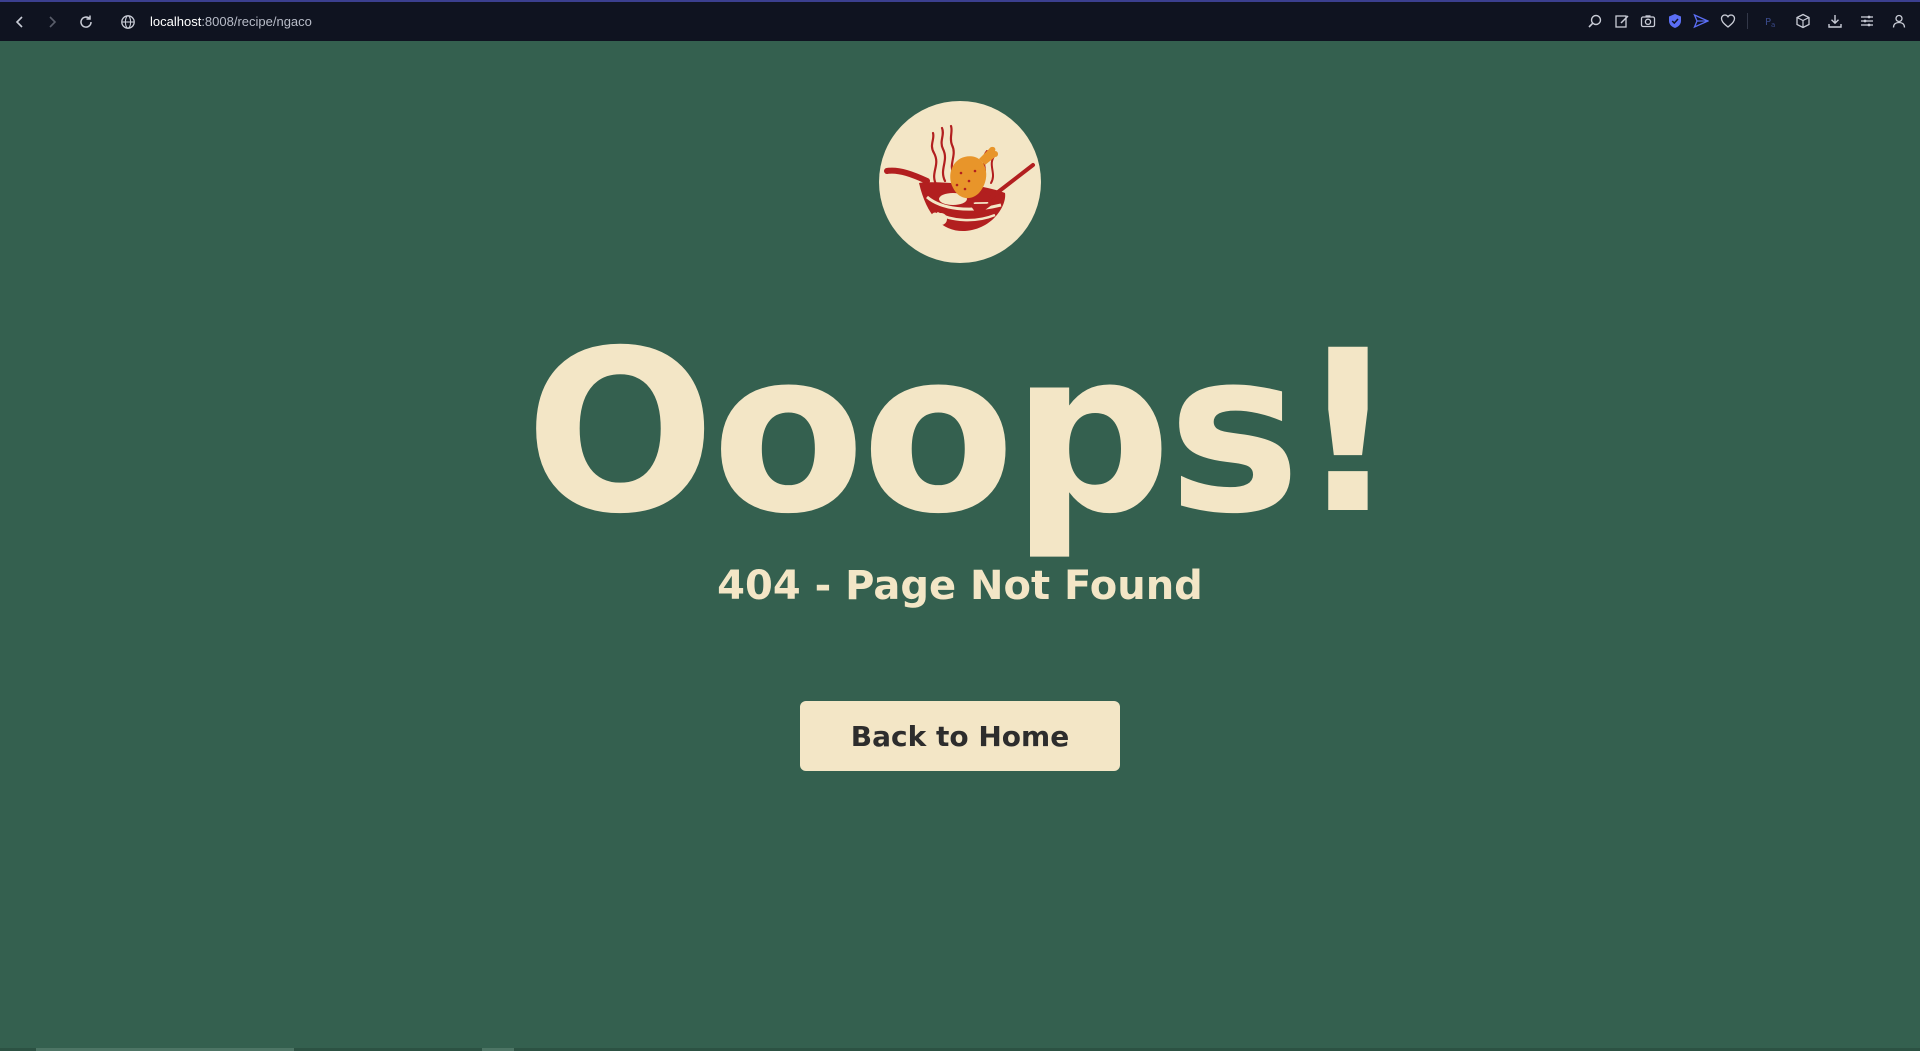  What do you see at coordinates (176, 21) in the screenshot?
I see `url-host: localhost` at bounding box center [176, 21].